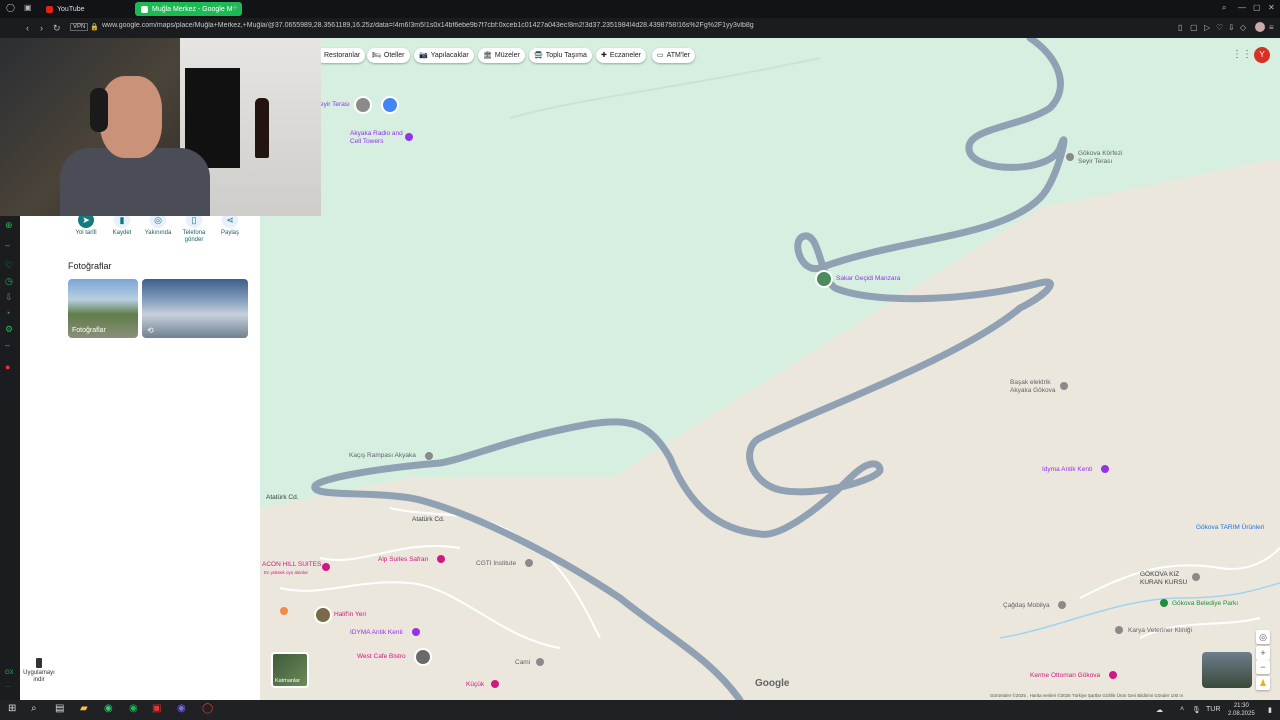 The width and height of the screenshot is (1280, 720). Describe the element at coordinates (10, 7) in the screenshot. I see `opera-logo-icon: ◯` at that location.